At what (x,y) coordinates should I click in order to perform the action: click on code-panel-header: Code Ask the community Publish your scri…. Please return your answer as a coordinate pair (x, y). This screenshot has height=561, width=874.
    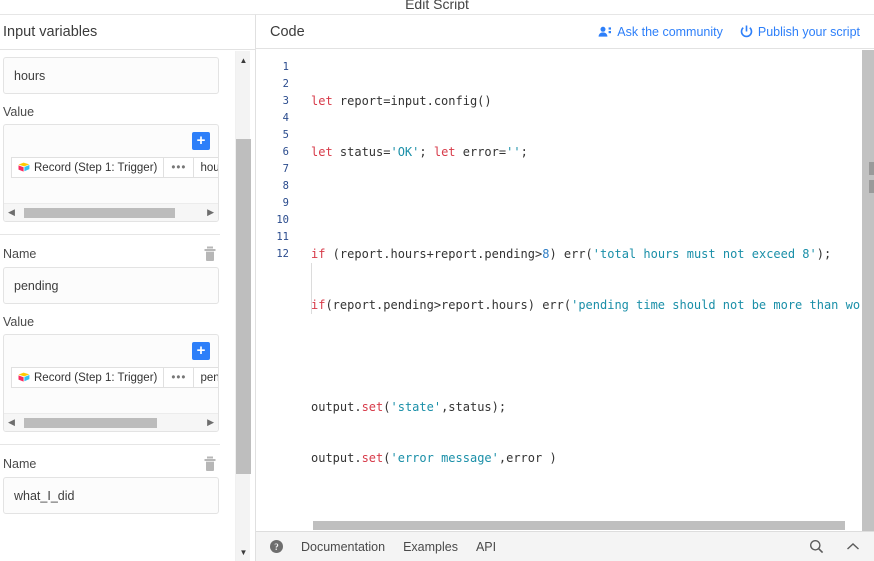
    Looking at the image, I should click on (565, 32).